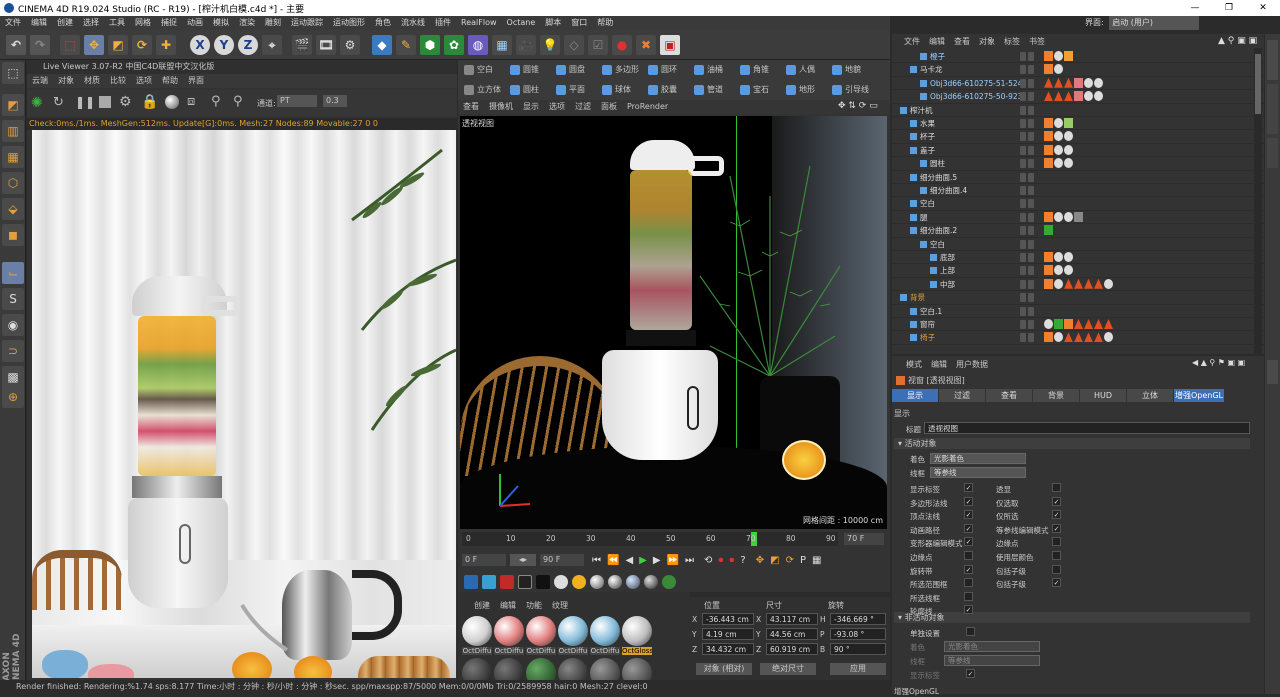 Image resolution: width=1280 pixels, height=697 pixels. I want to click on primitive-button: 圆锥, so click(524, 70).